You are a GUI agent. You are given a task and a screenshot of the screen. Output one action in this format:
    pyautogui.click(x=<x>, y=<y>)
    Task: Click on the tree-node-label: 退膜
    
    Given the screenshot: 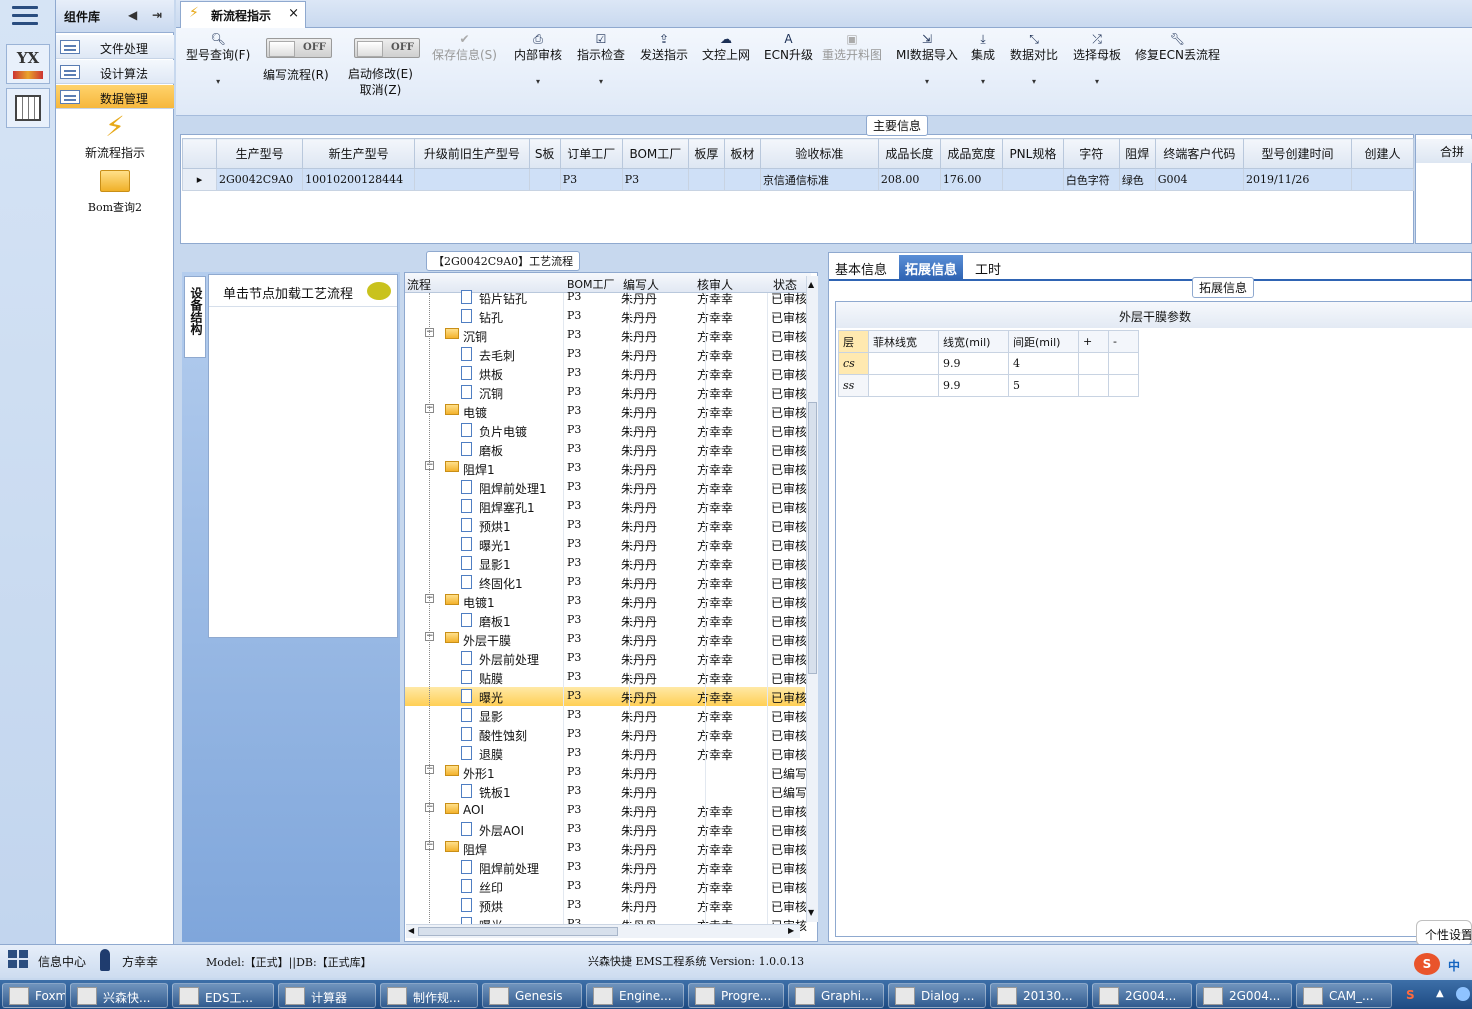 What is the action you would take?
    pyautogui.click(x=491, y=754)
    